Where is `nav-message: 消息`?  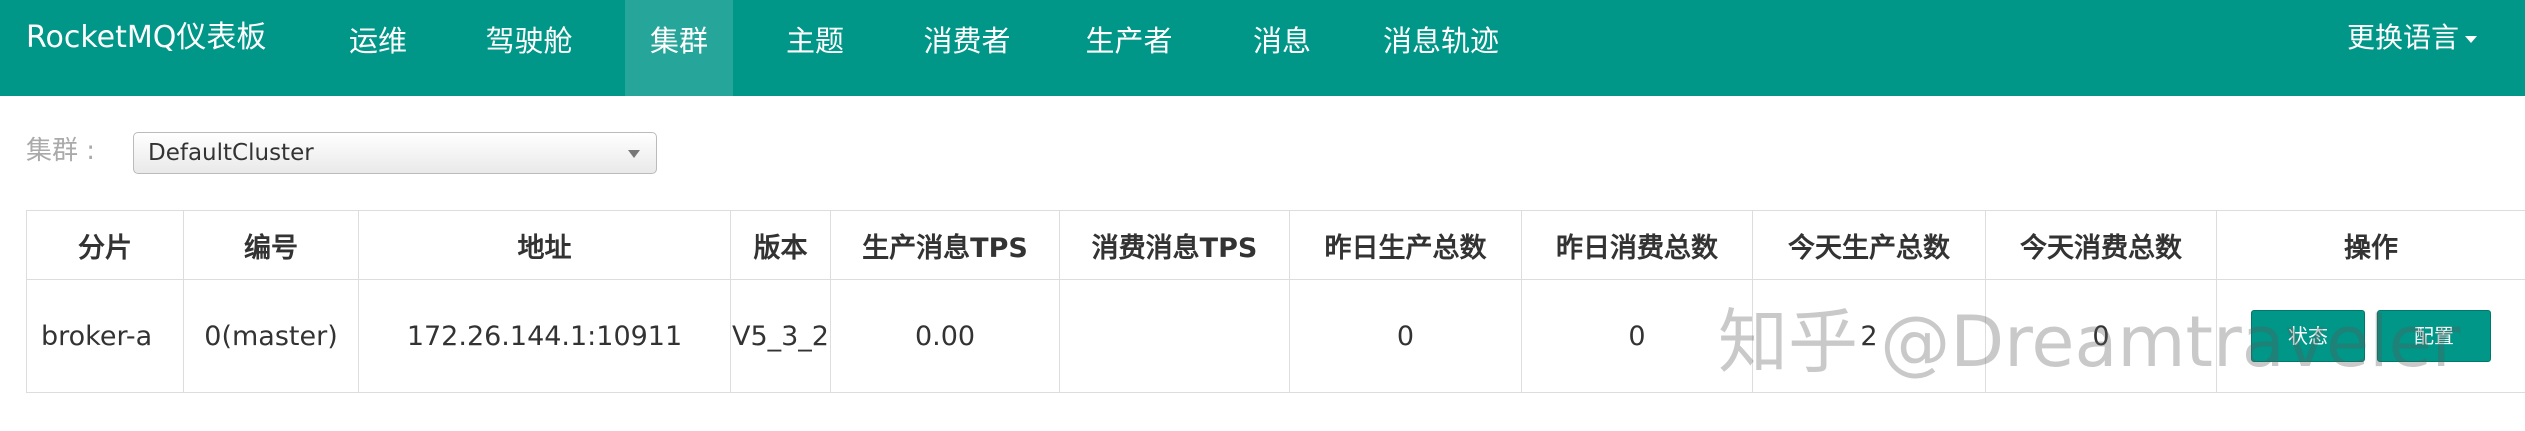
nav-message: 消息 is located at coordinates (1282, 48).